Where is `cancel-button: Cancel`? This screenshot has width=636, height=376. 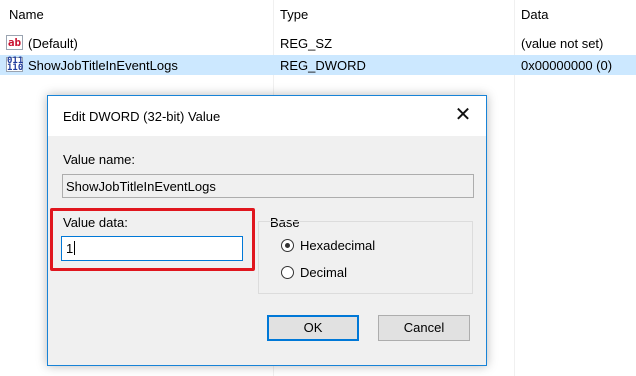 cancel-button: Cancel is located at coordinates (424, 328).